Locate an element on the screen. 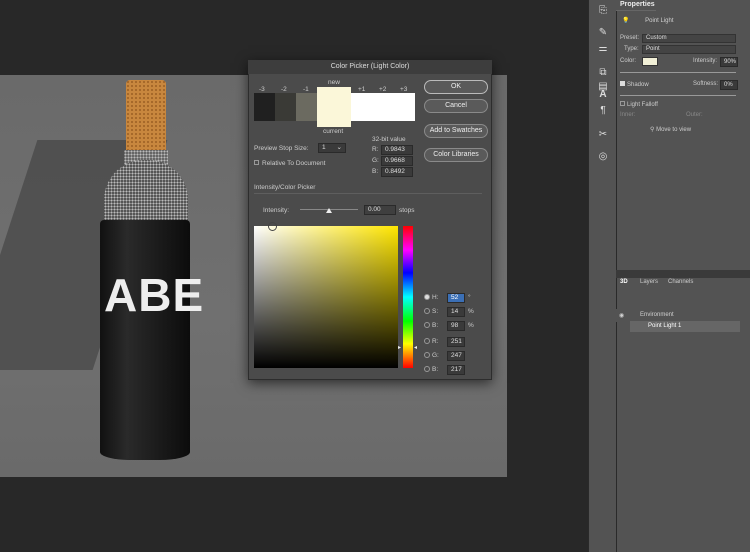 Image resolution: width=750 pixels, height=552 pixels. light-falloff-checkbox: Light Falloff is located at coordinates (639, 106).